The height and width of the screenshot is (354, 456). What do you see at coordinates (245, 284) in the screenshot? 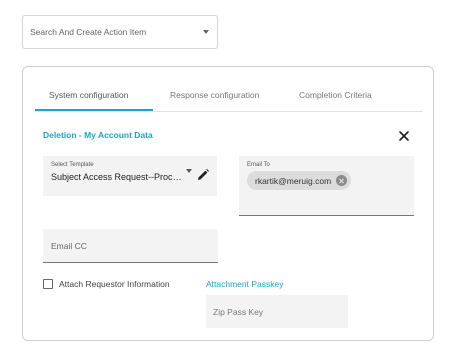
I see `attachment-passkey-title: Attachment Passkey` at bounding box center [245, 284].